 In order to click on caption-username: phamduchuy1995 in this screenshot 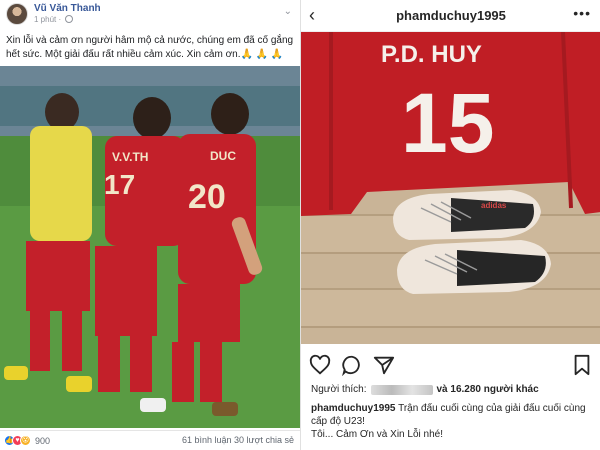, I will do `click(353, 408)`.